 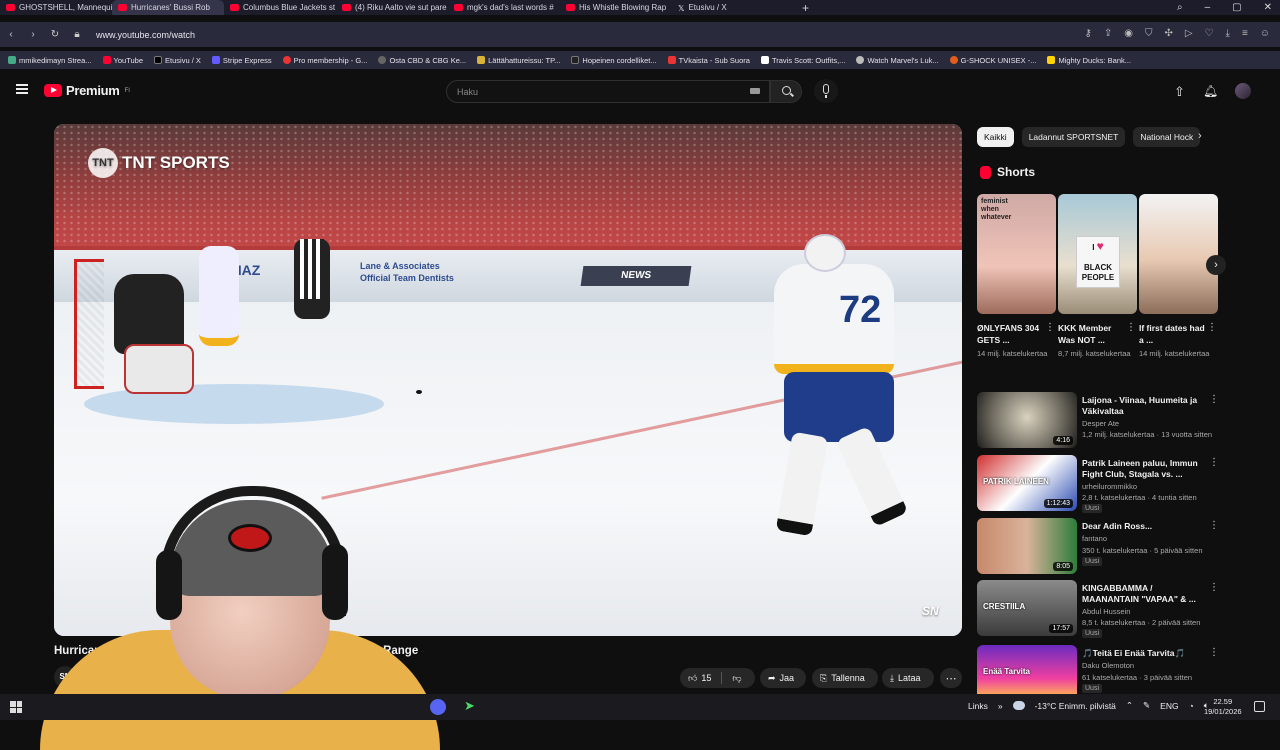 I want to click on chevron-up-icon: », so click(x=1000, y=706).